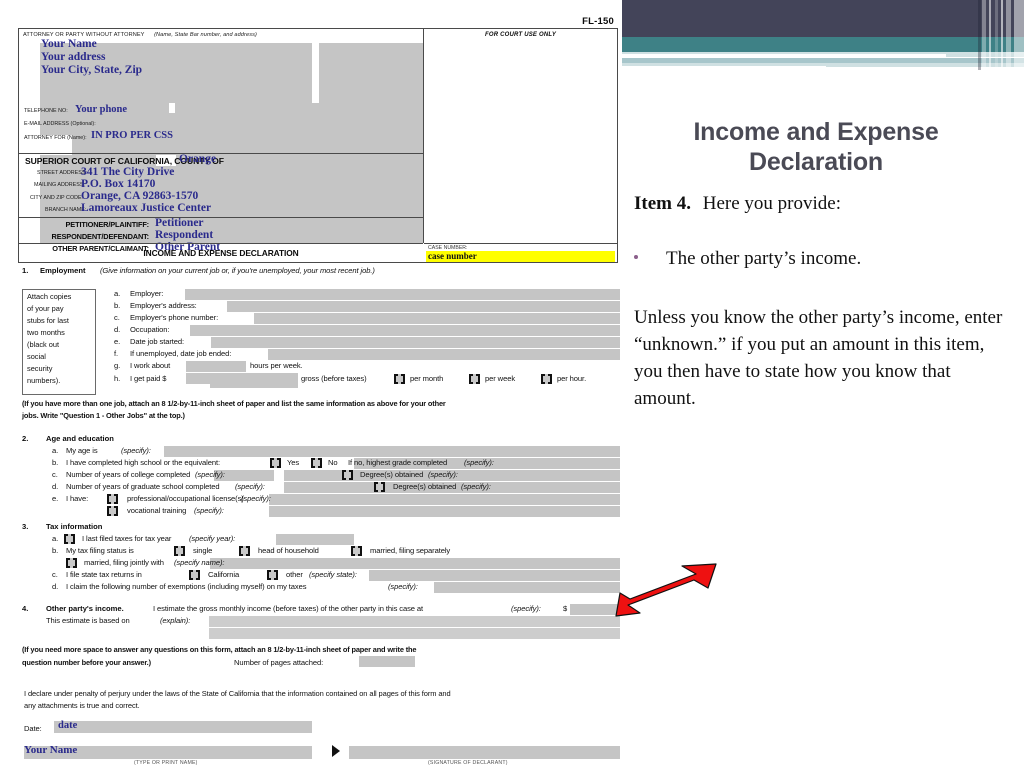  Describe the element at coordinates (443, 474) in the screenshot. I see `section-2-c-degree-italic: (specify):` at that location.